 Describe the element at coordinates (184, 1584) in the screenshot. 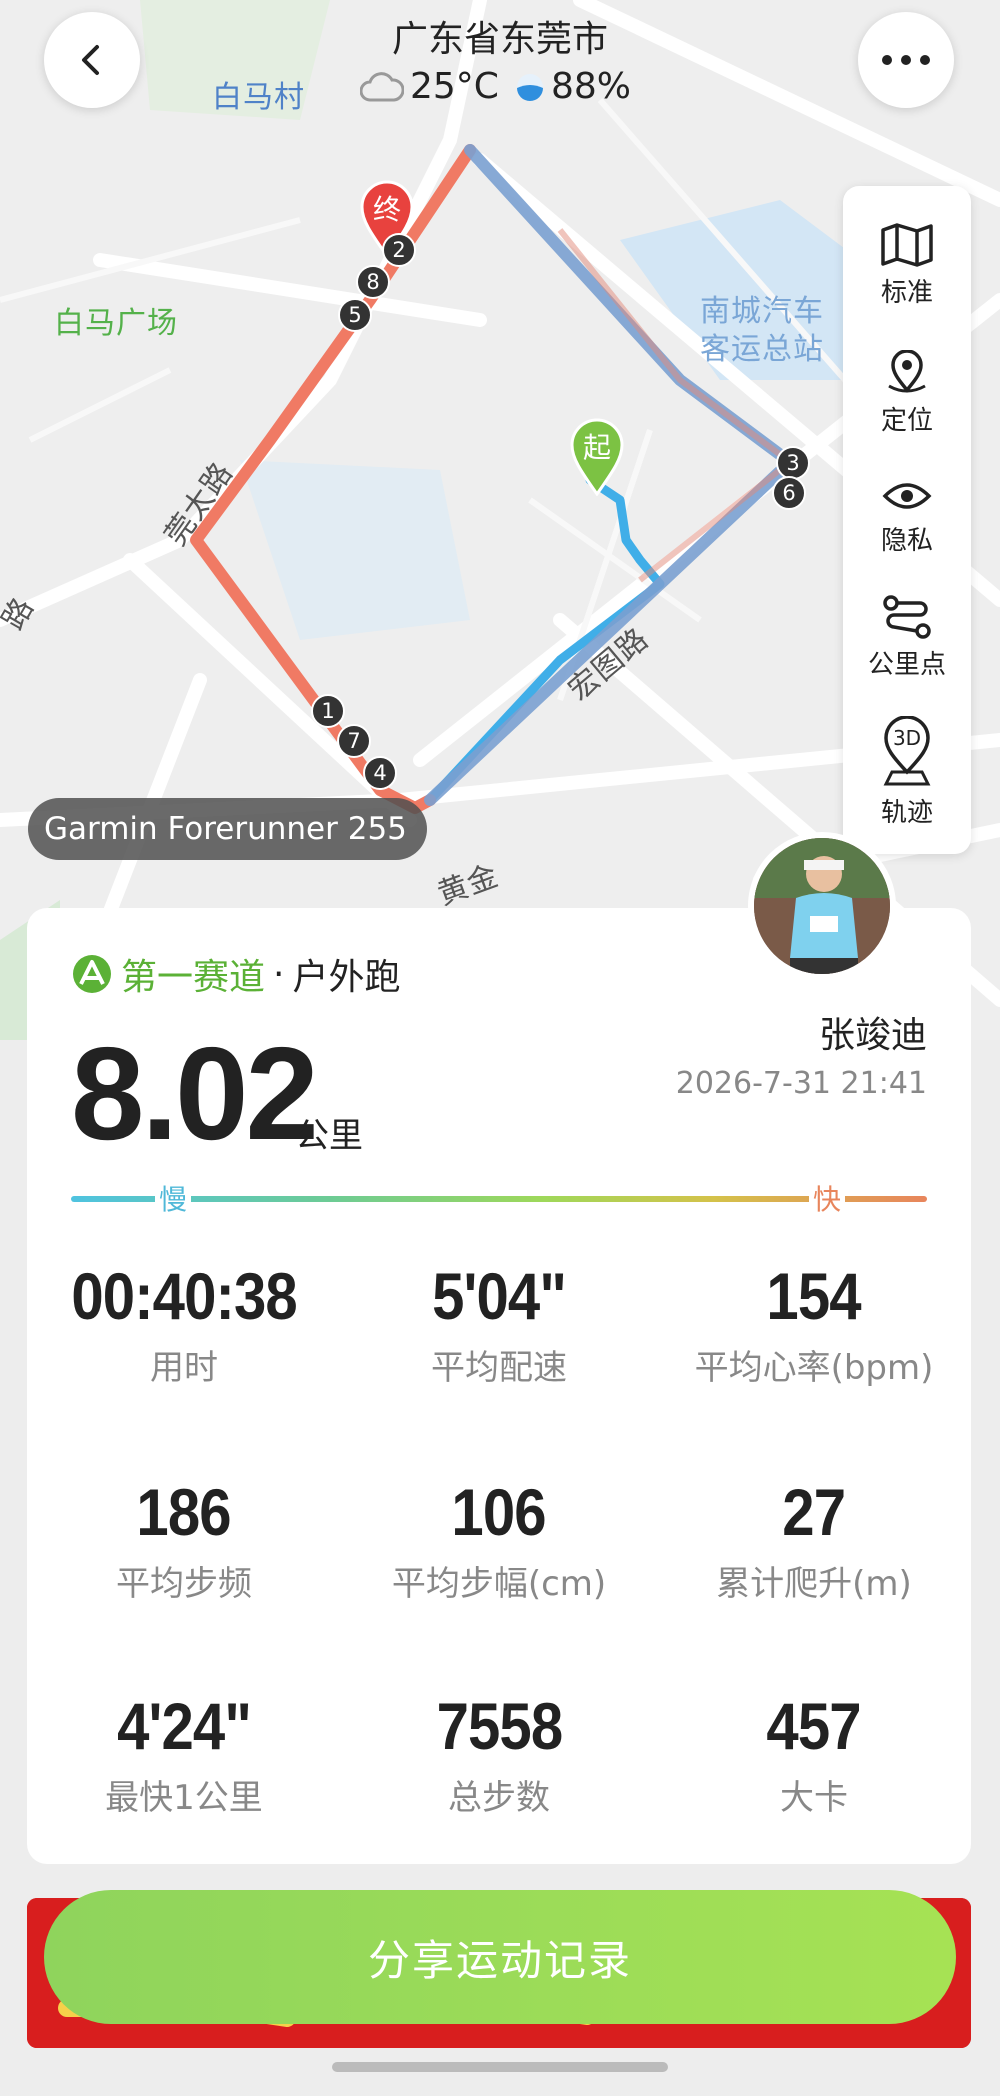

I see `stat-label: 平均步频` at that location.